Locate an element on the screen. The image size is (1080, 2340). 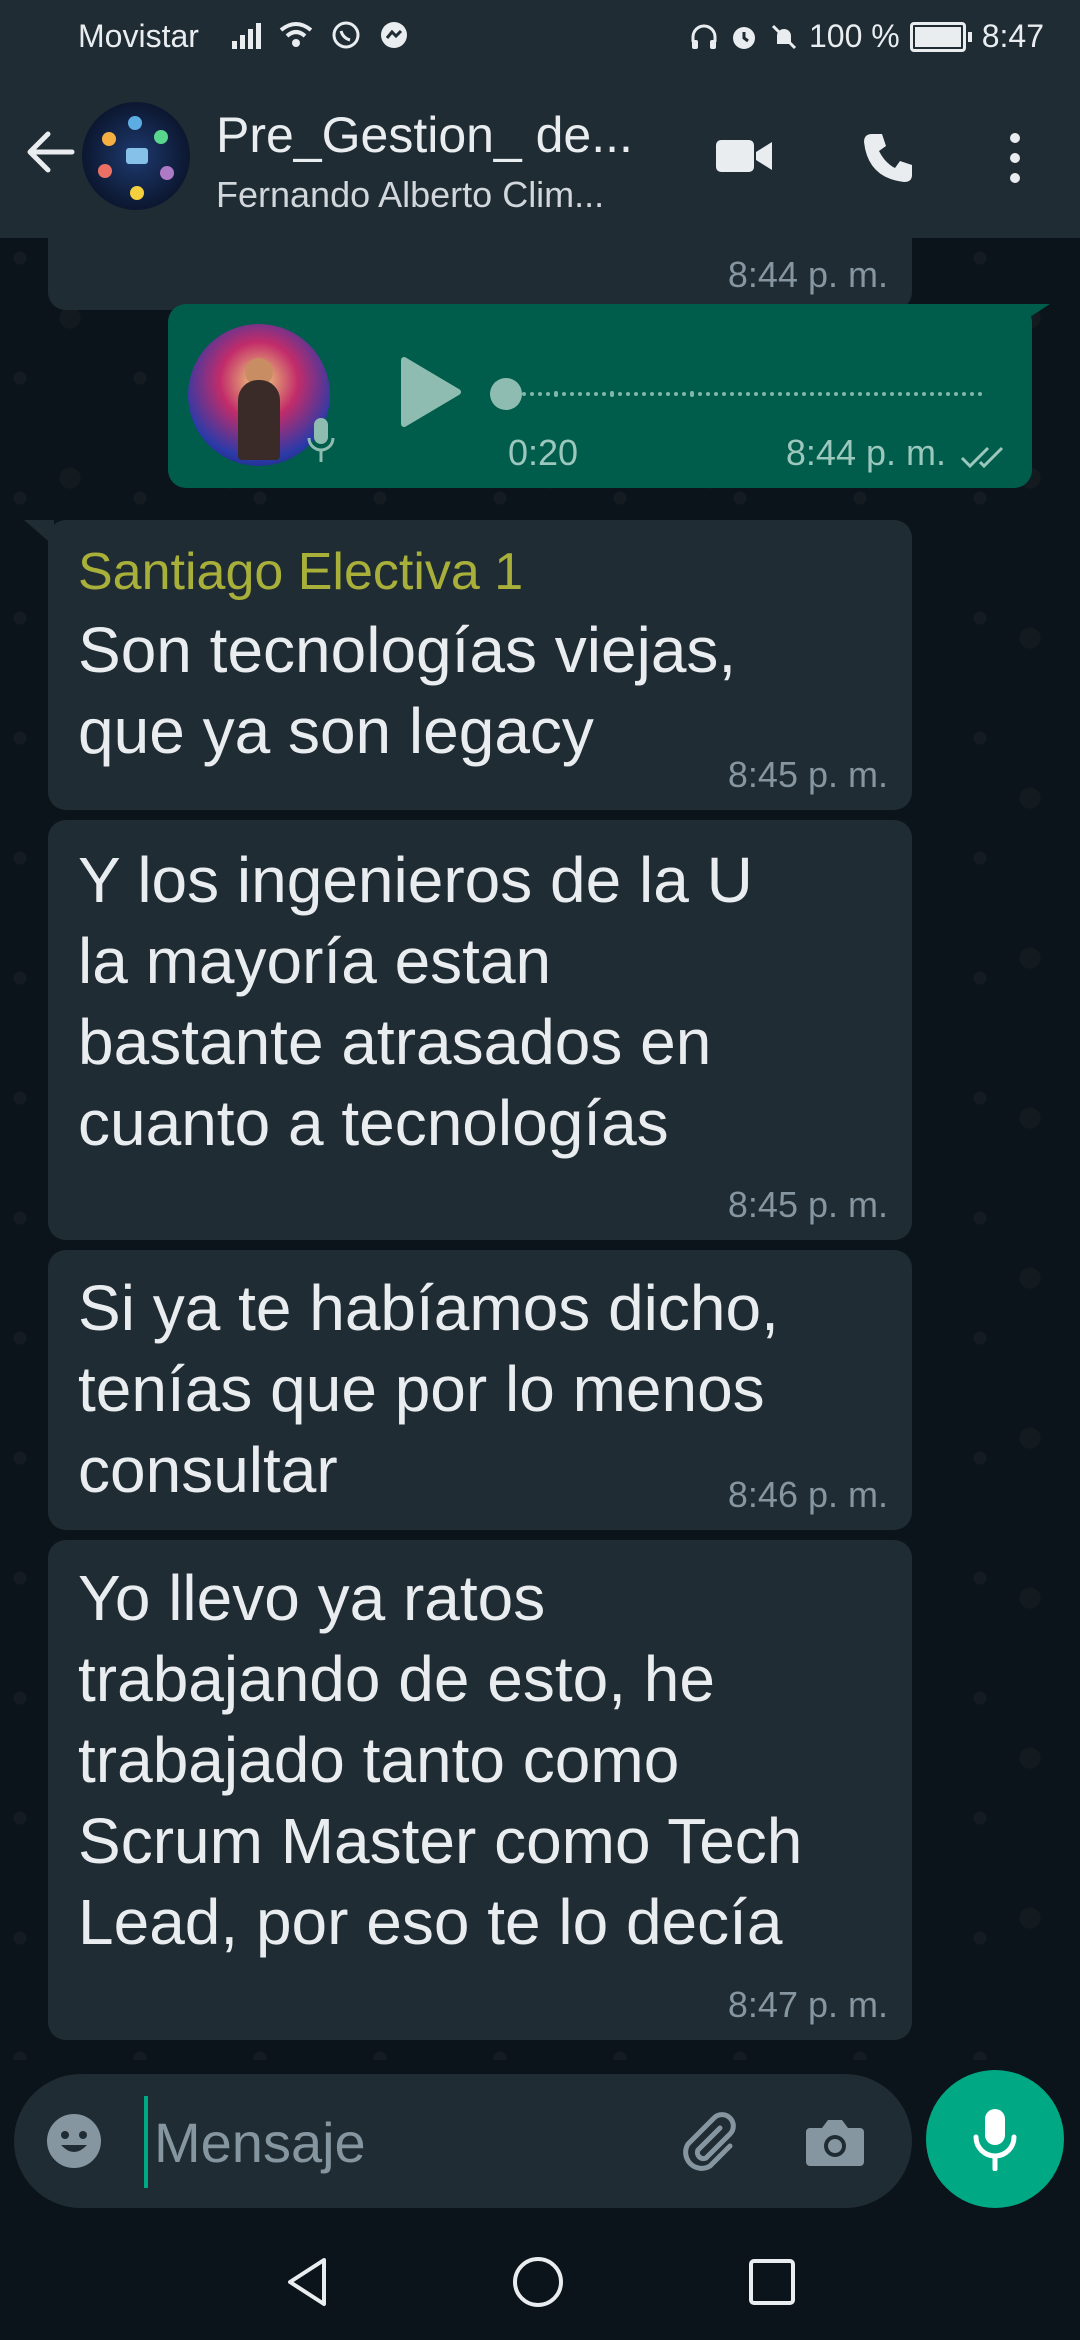
battery-icon is located at coordinates (940, 36).